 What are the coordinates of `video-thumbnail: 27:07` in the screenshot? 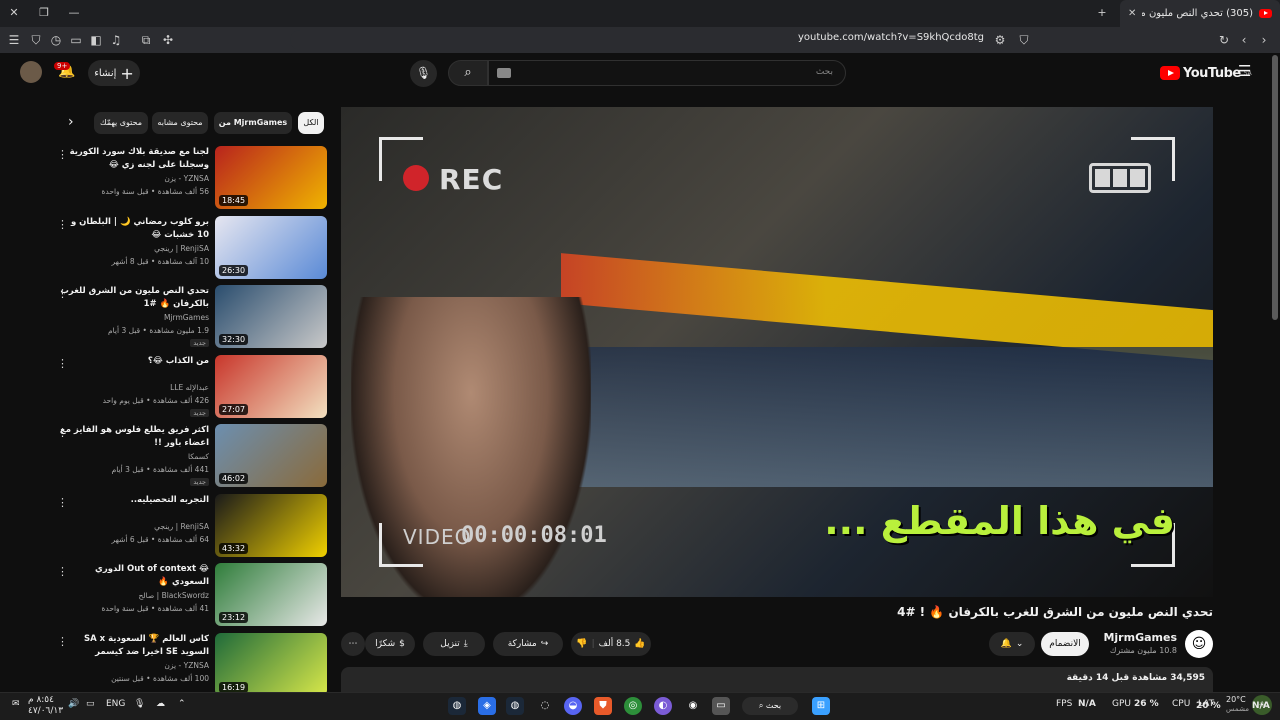 It's located at (271, 386).